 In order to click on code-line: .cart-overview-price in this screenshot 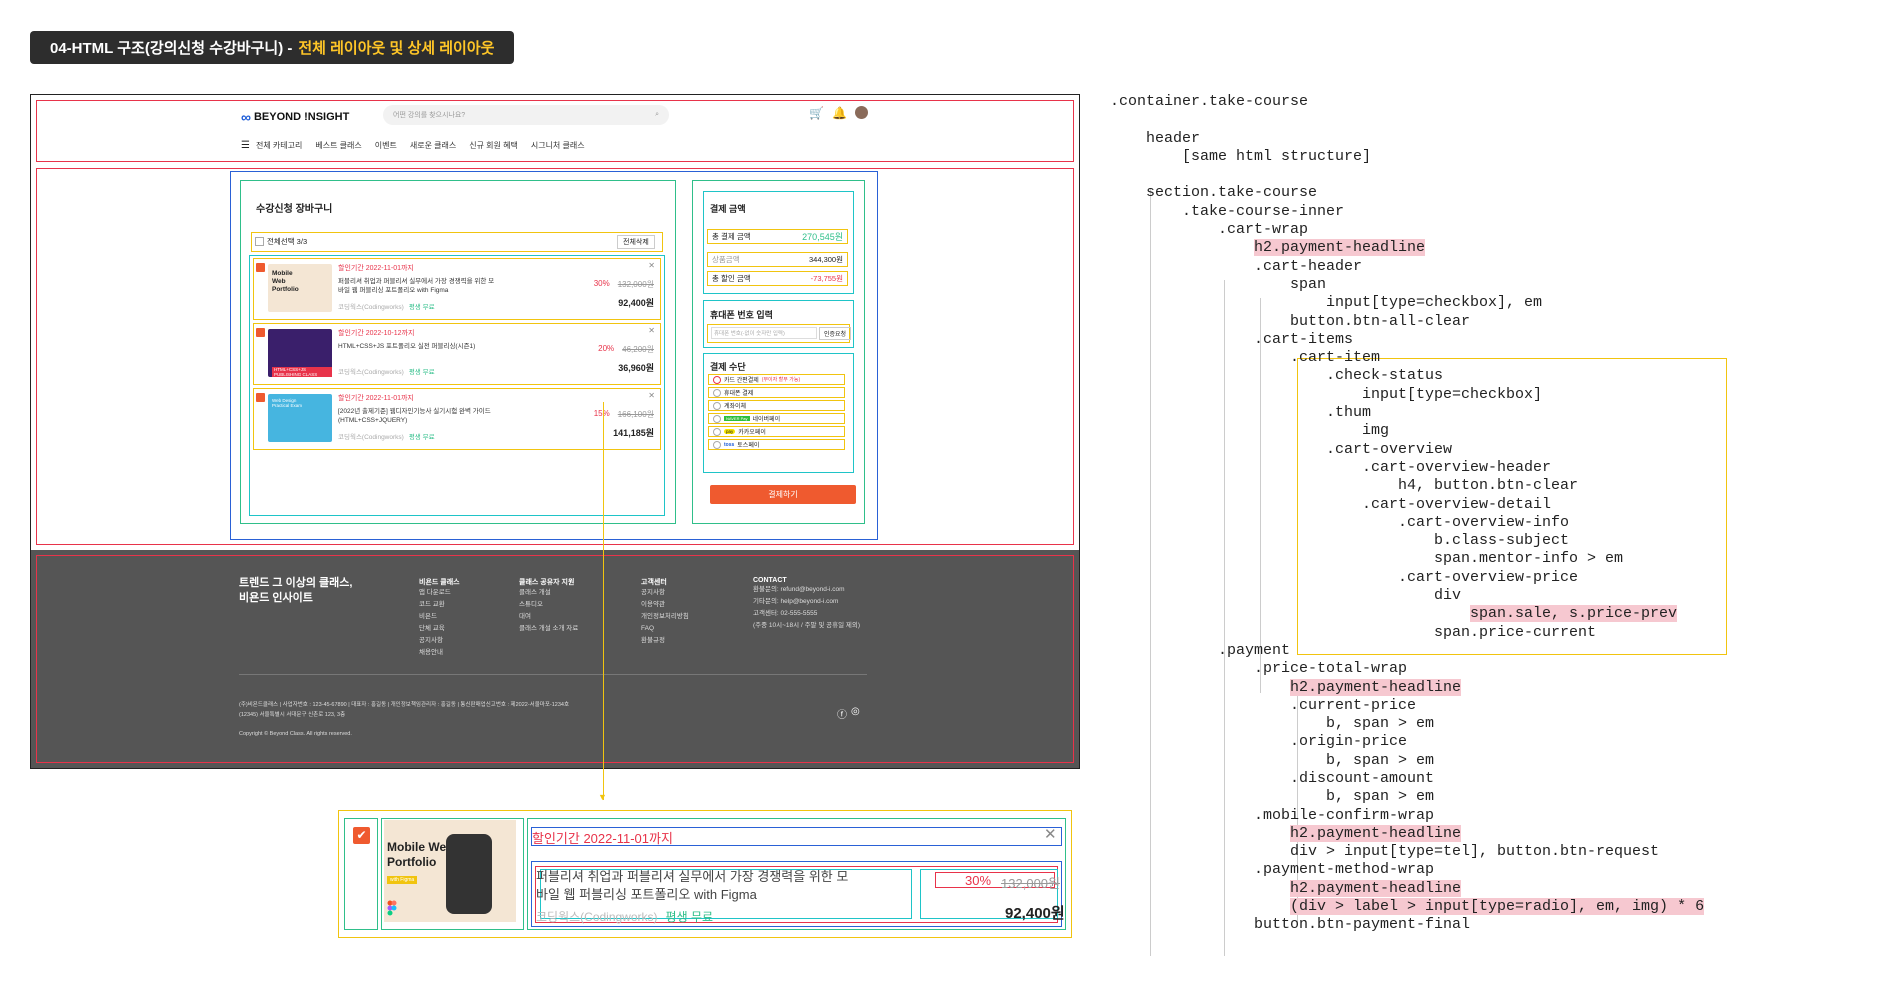, I will do `click(1490, 578)`.